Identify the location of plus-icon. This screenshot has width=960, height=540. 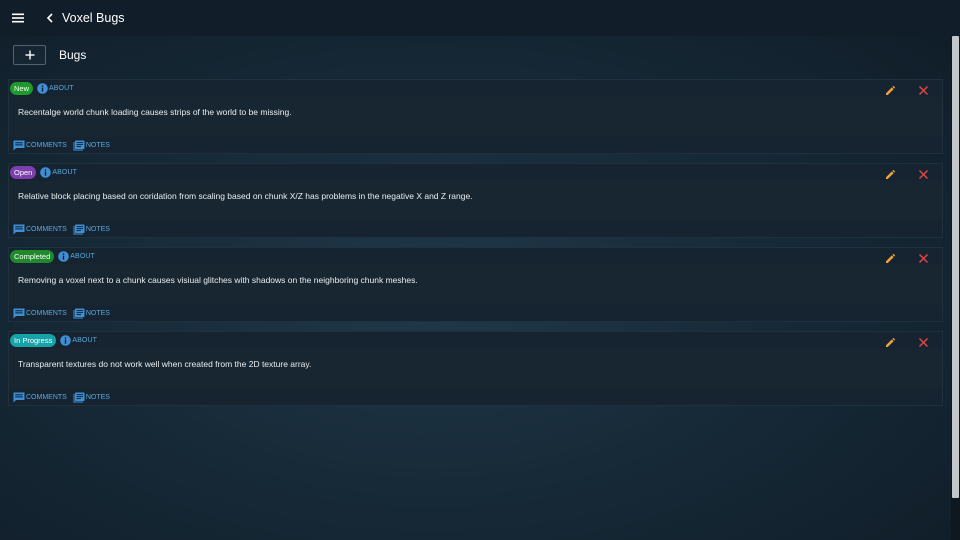
(29, 55).